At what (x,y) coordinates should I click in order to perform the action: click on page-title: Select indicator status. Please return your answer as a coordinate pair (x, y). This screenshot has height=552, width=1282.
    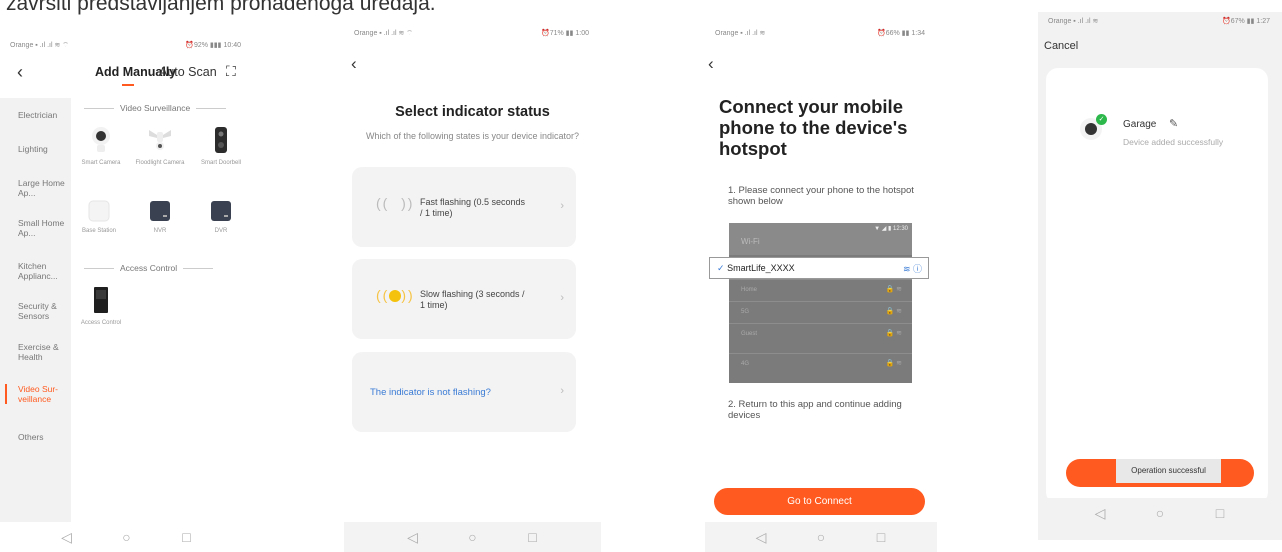
    Looking at the image, I should click on (472, 112).